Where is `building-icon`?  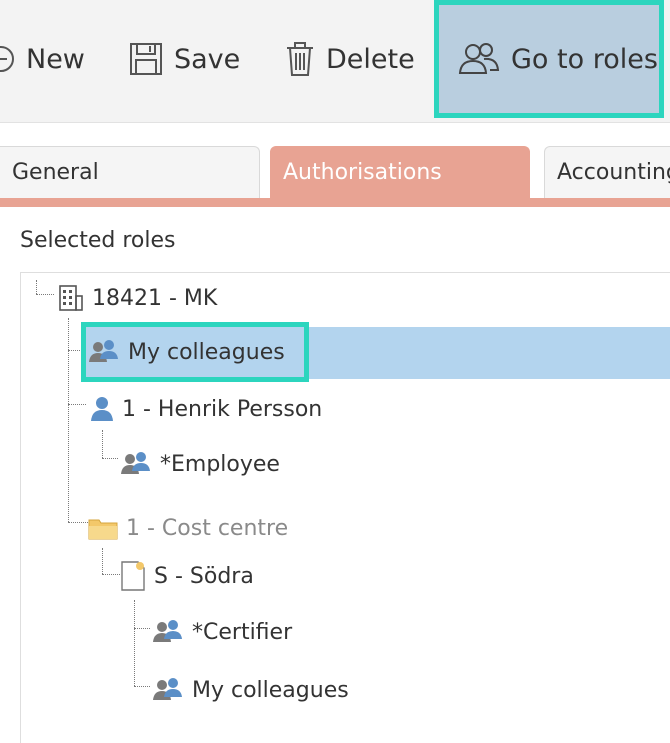
building-icon is located at coordinates (71, 298).